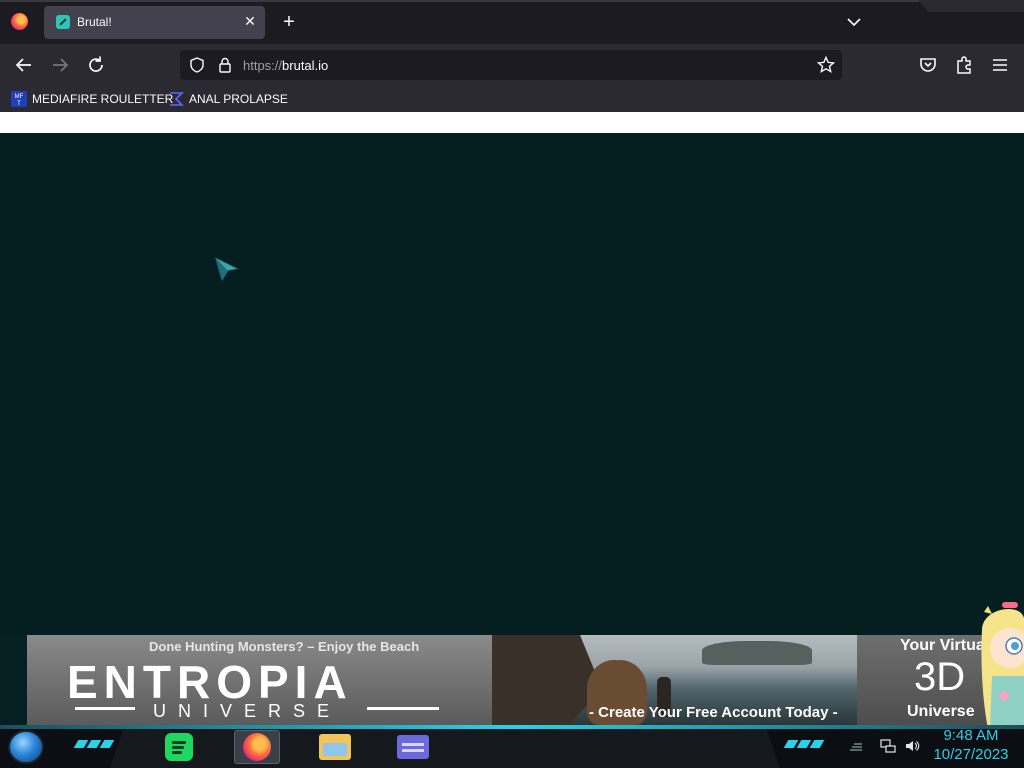 This screenshot has height=768, width=1024. What do you see at coordinates (512, 727) in the screenshot?
I see `taskbar-accent-strip` at bounding box center [512, 727].